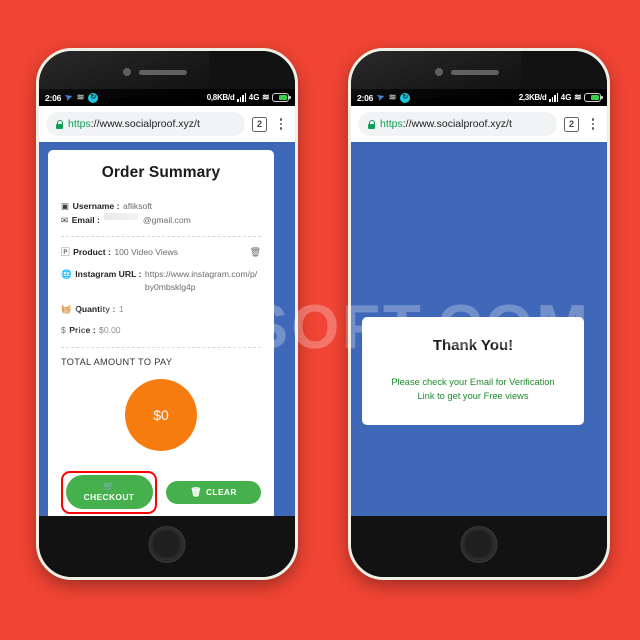 This screenshot has height=640, width=640. What do you see at coordinates (380, 97) in the screenshot?
I see `telegram-plane-icon-right: ➤` at bounding box center [380, 97].